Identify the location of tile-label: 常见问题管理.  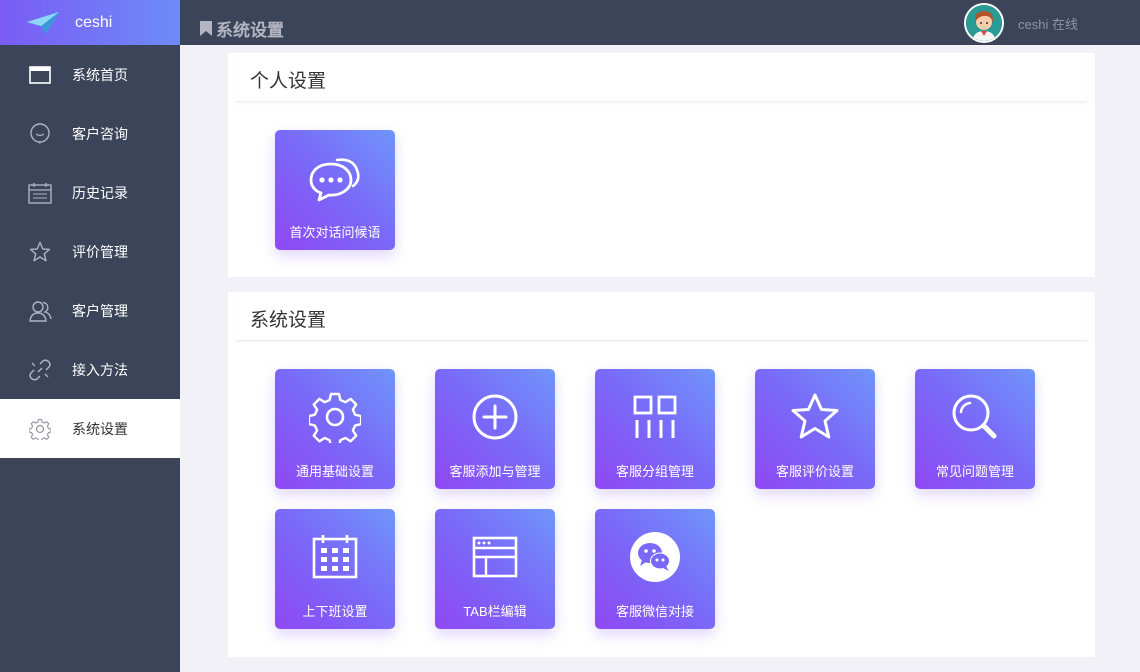
(974, 471).